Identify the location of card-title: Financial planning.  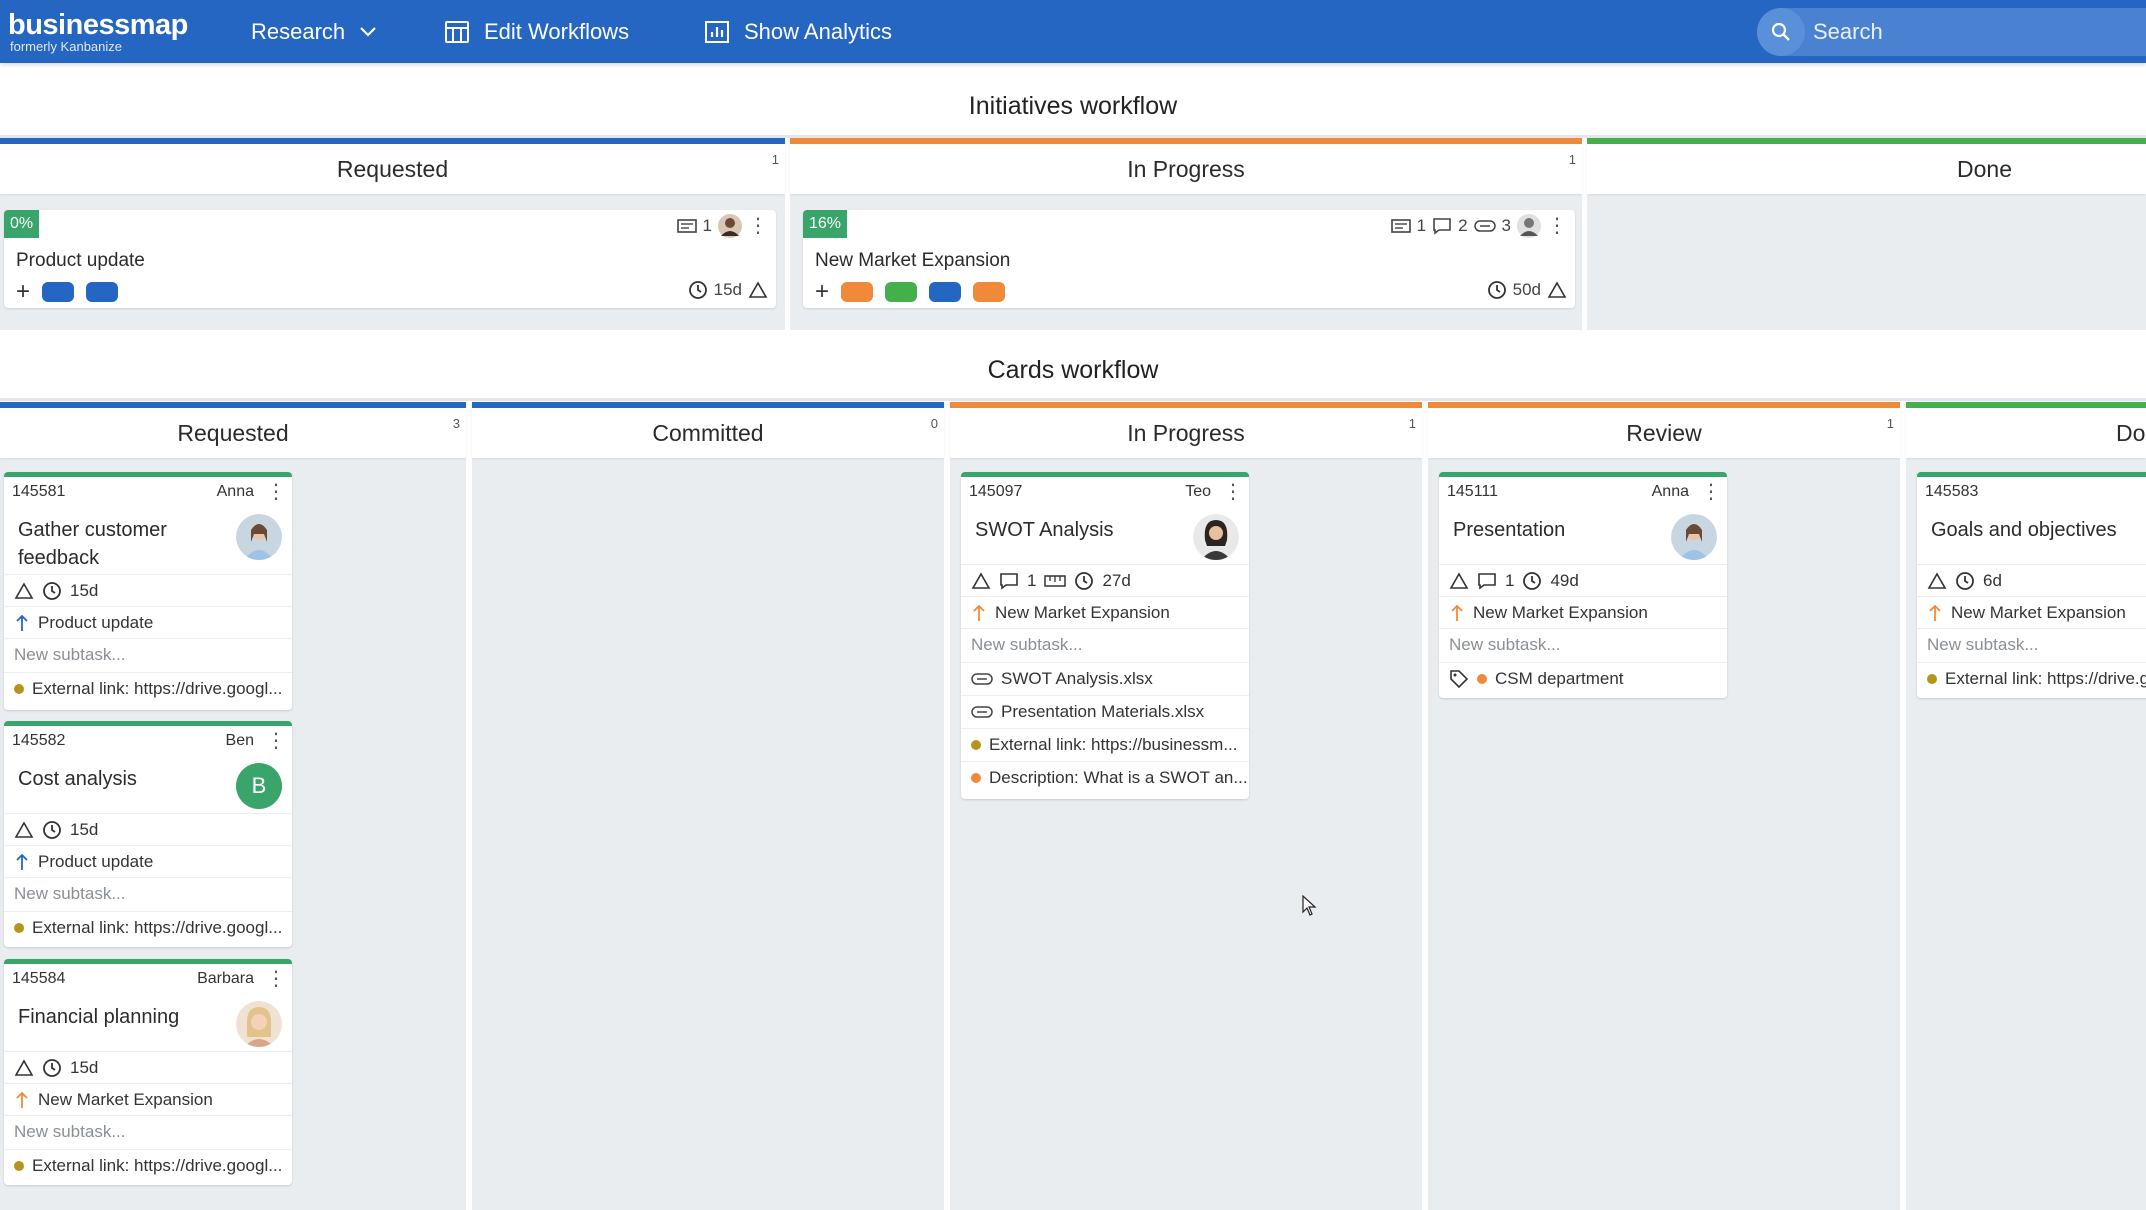
(123, 1017).